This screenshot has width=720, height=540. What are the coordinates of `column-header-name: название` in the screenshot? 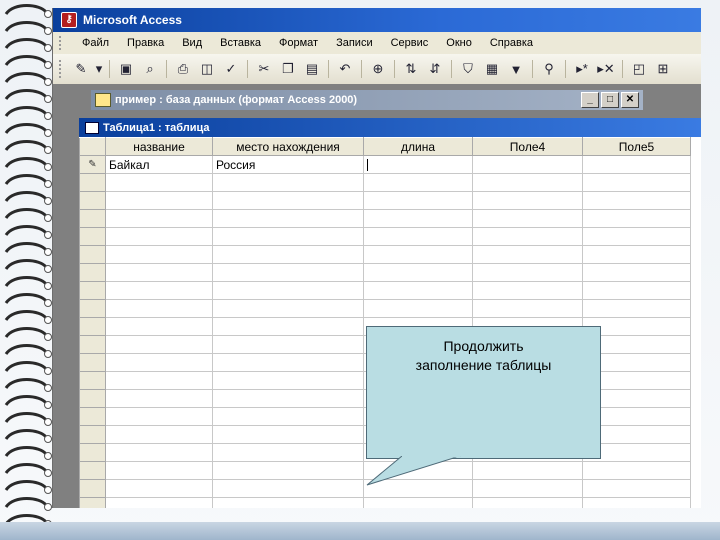 It's located at (159, 146).